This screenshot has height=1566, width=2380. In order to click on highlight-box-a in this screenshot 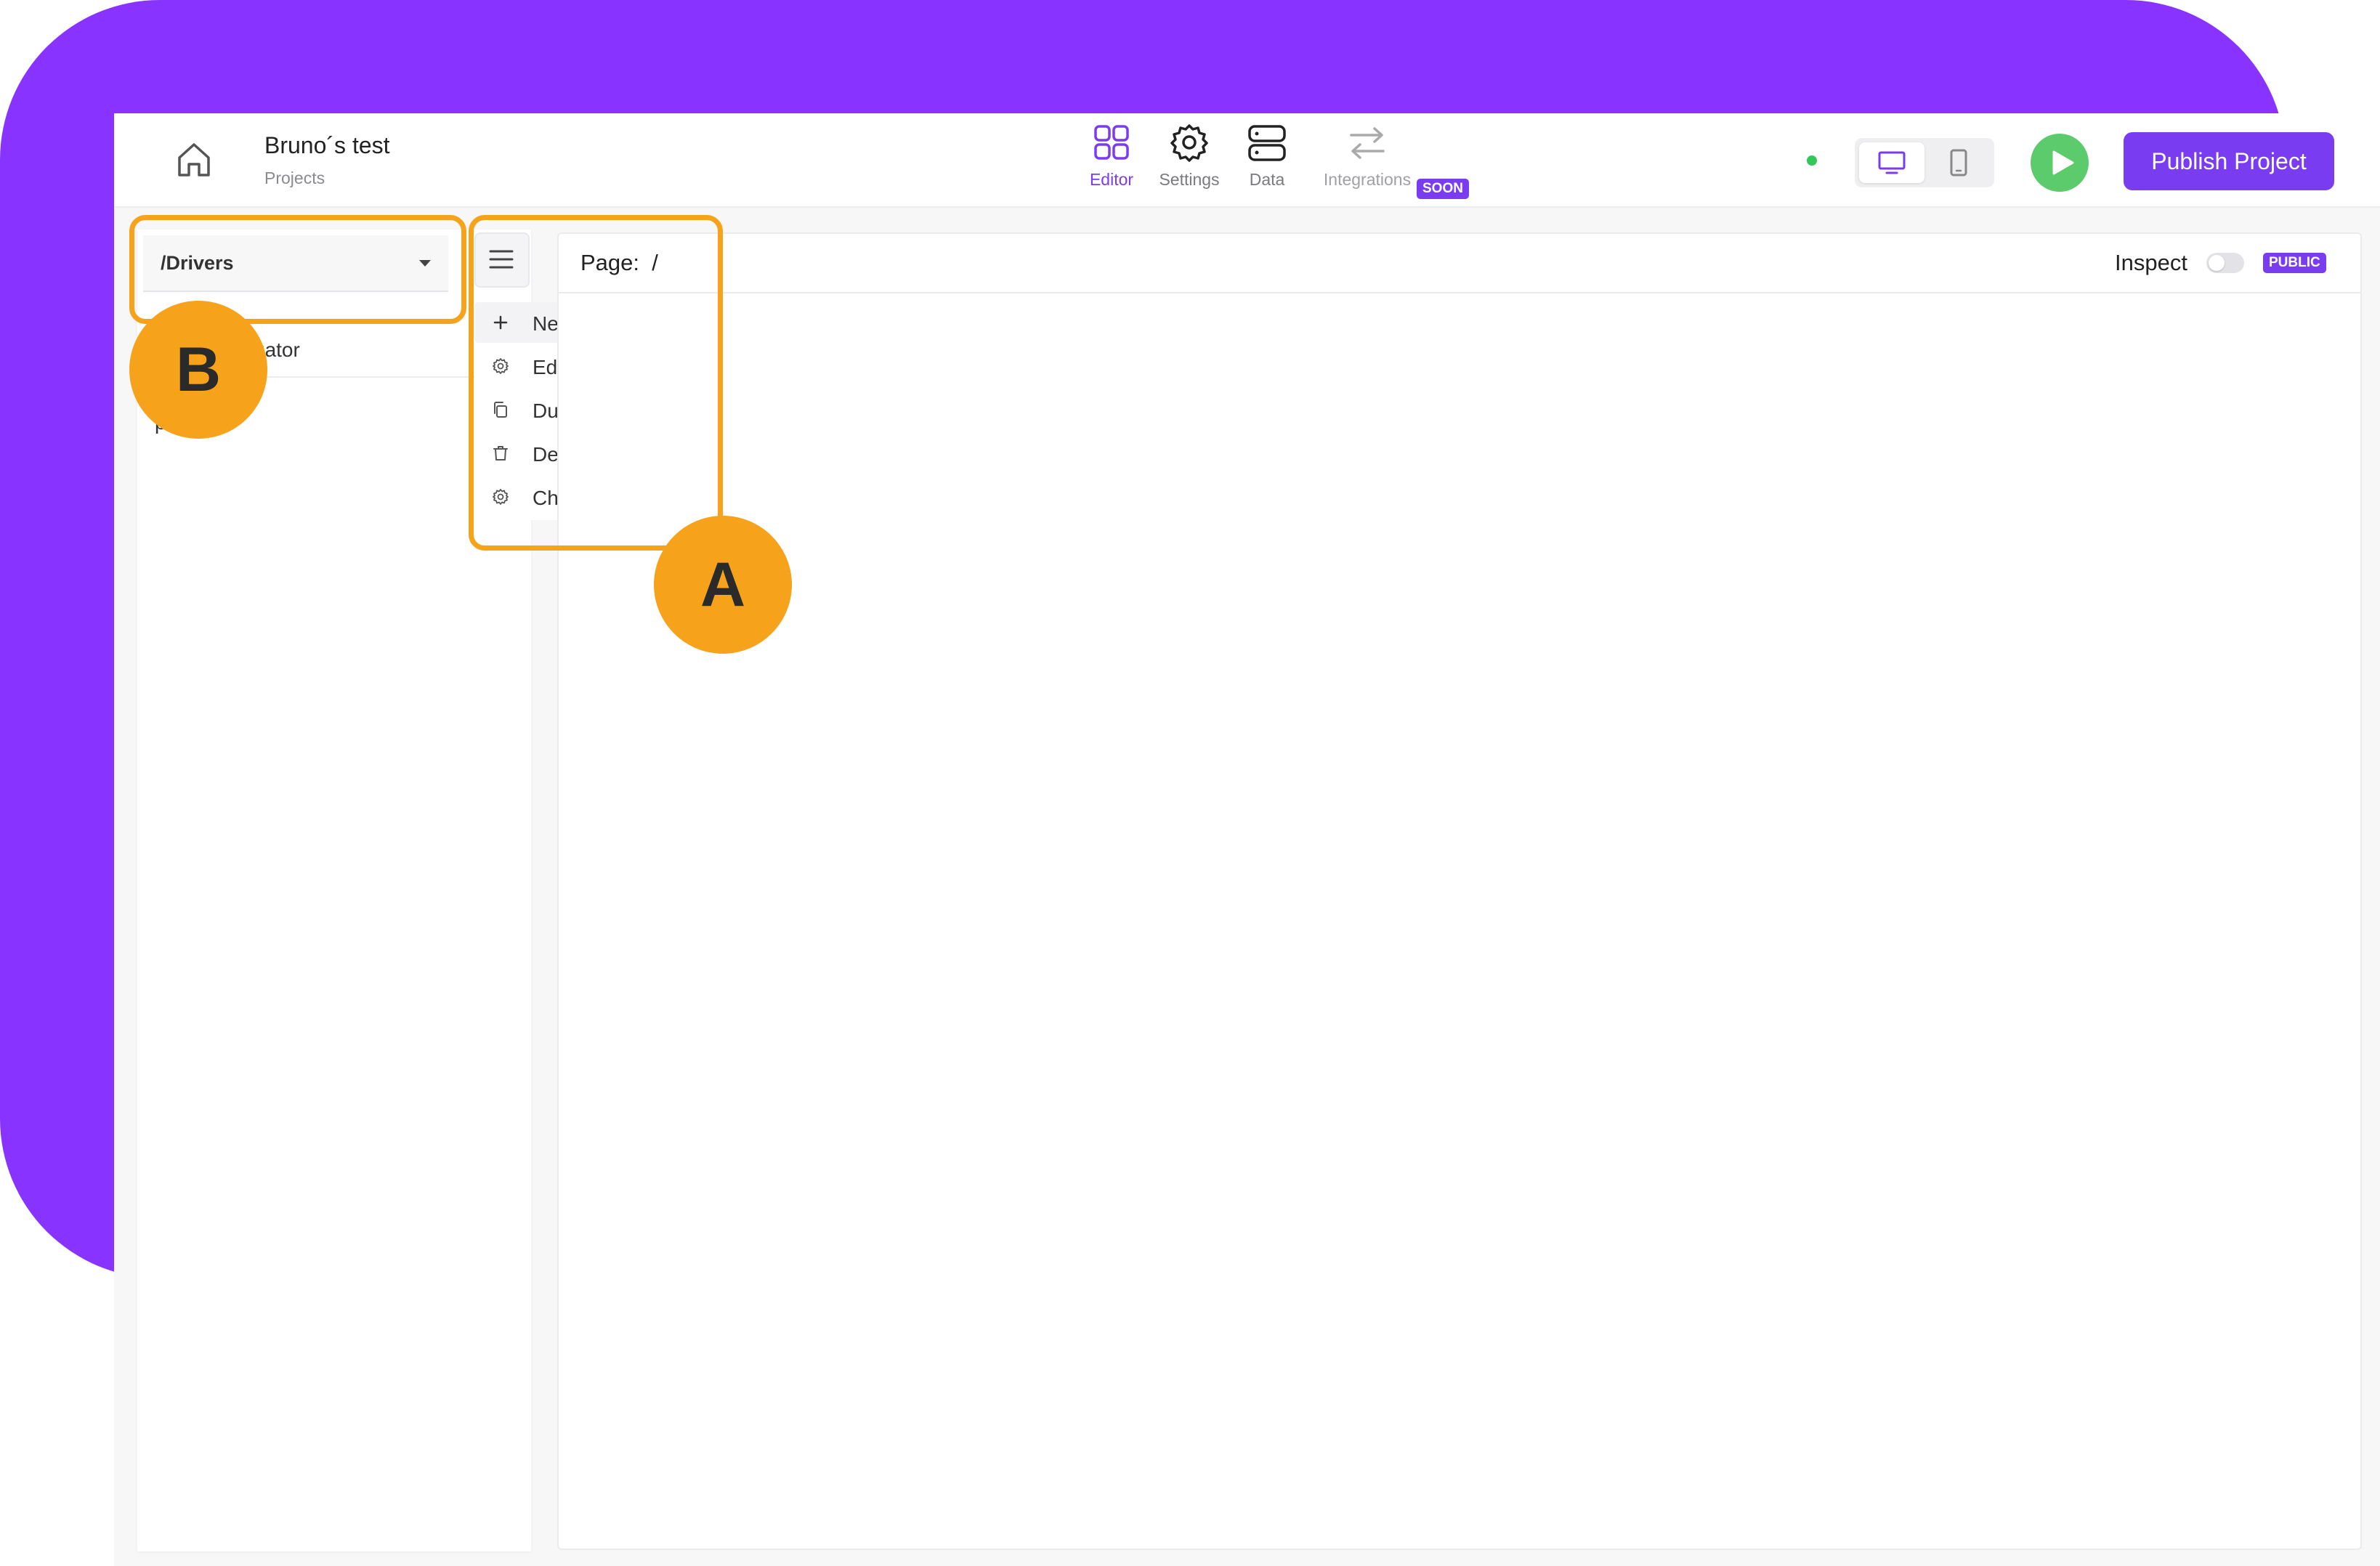, I will do `click(596, 383)`.